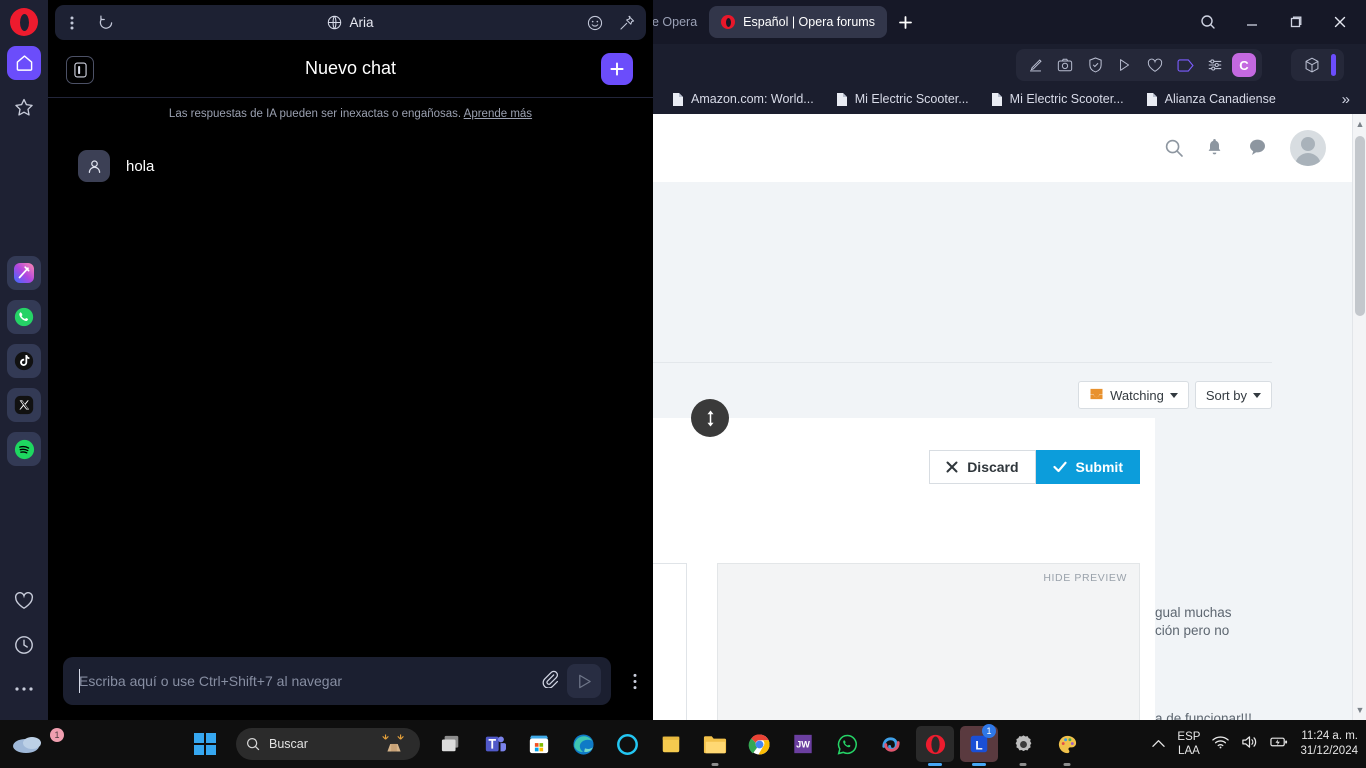 The height and width of the screenshot is (768, 1366). I want to click on home-icon, so click(24, 63).